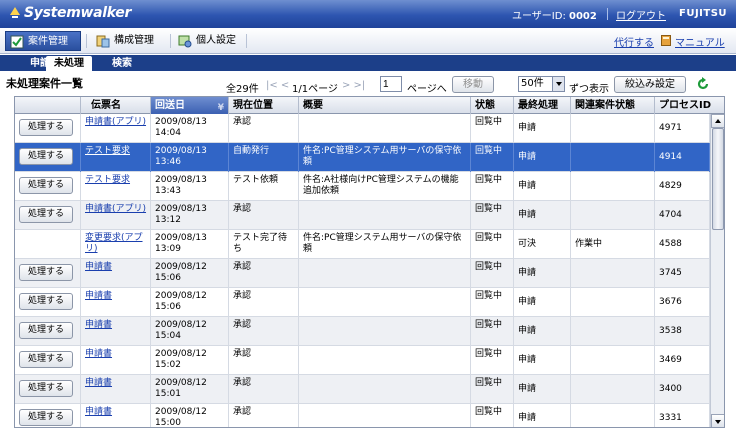  I want to click on table-row: 処理する 申請書(アプリ) 2009/08/13 14:04 承認 回覧中 申請 4971, so click(362, 128).